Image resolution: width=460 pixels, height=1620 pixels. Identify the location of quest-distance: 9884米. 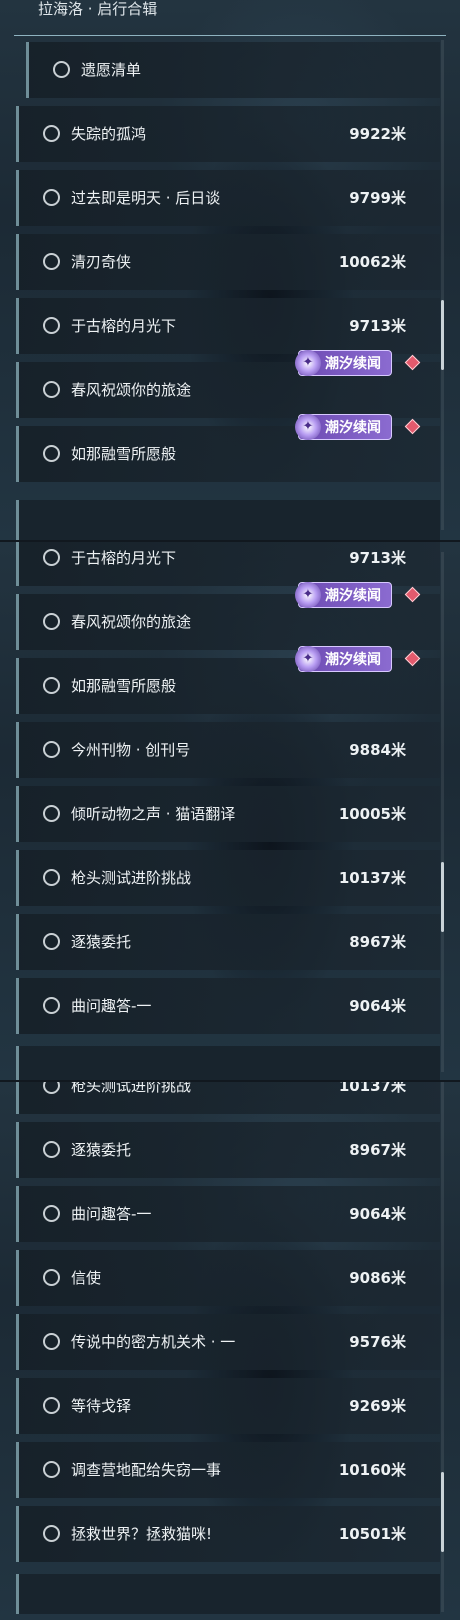
(377, 750).